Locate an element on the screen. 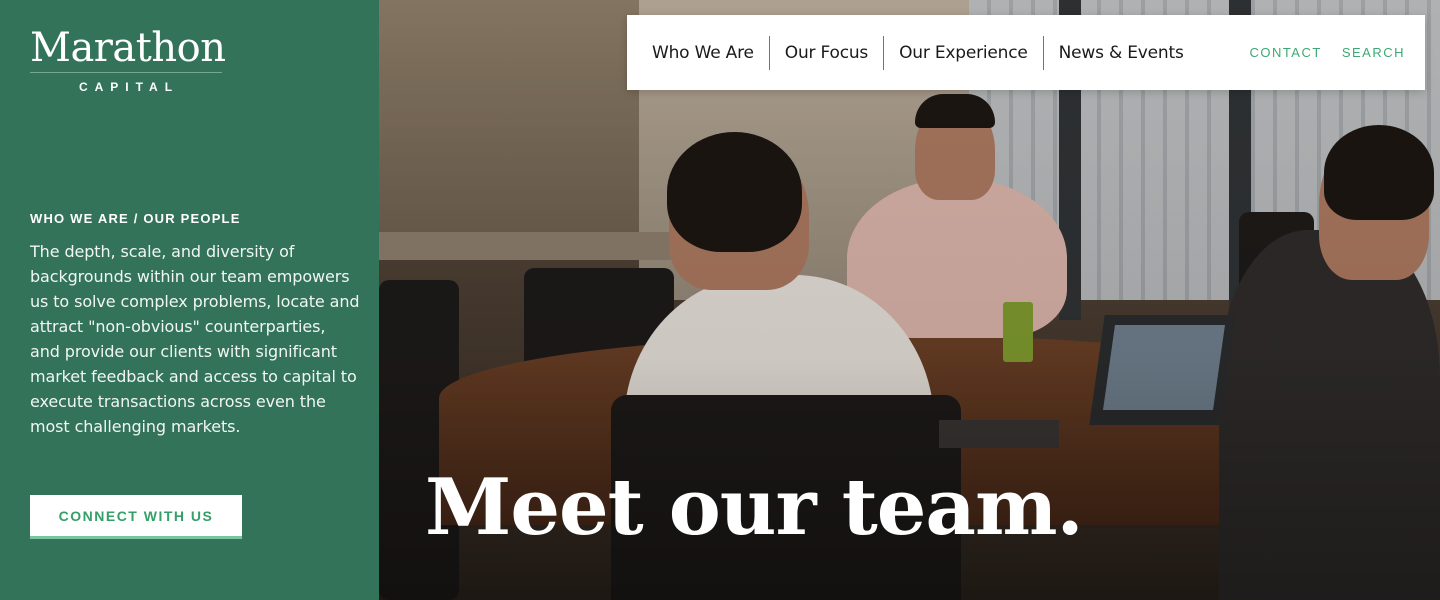  logo-wordmark: Marathon is located at coordinates (128, 48).